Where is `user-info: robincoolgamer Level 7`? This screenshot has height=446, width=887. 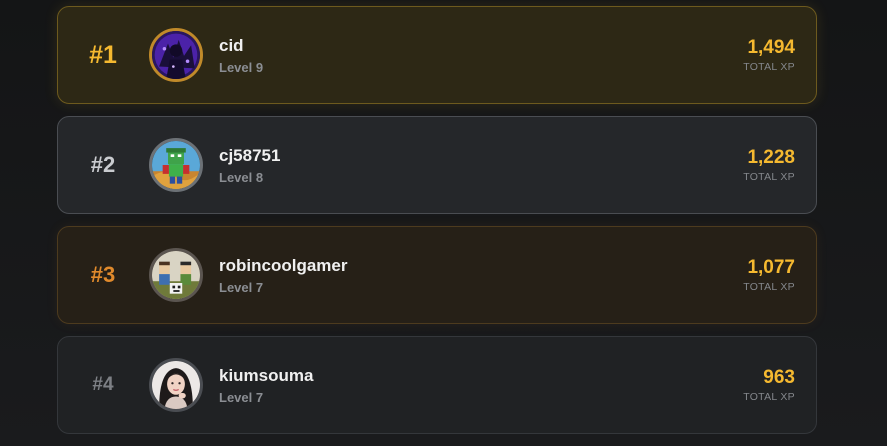 user-info: robincoolgamer Level 7 is located at coordinates (283, 275).